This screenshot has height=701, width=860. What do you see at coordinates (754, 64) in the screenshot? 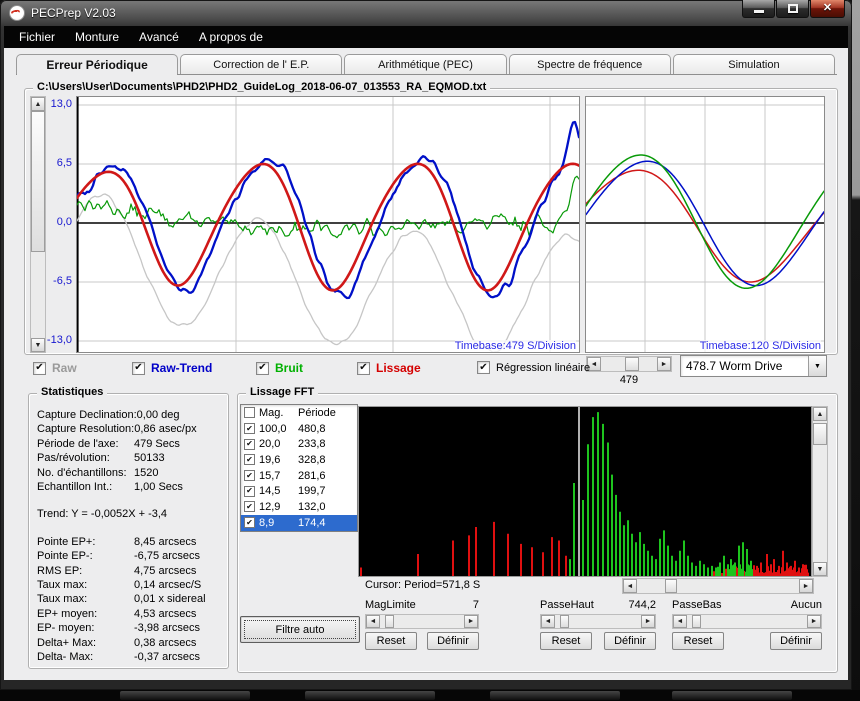
I see `tab-simulation: Simulation` at bounding box center [754, 64].